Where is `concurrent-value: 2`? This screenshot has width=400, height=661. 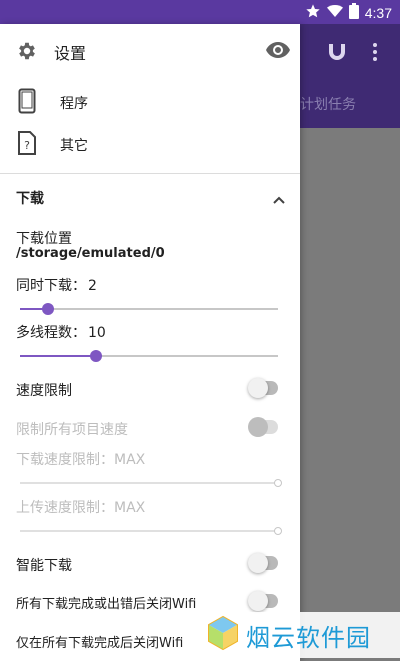 concurrent-value: 2 is located at coordinates (92, 286).